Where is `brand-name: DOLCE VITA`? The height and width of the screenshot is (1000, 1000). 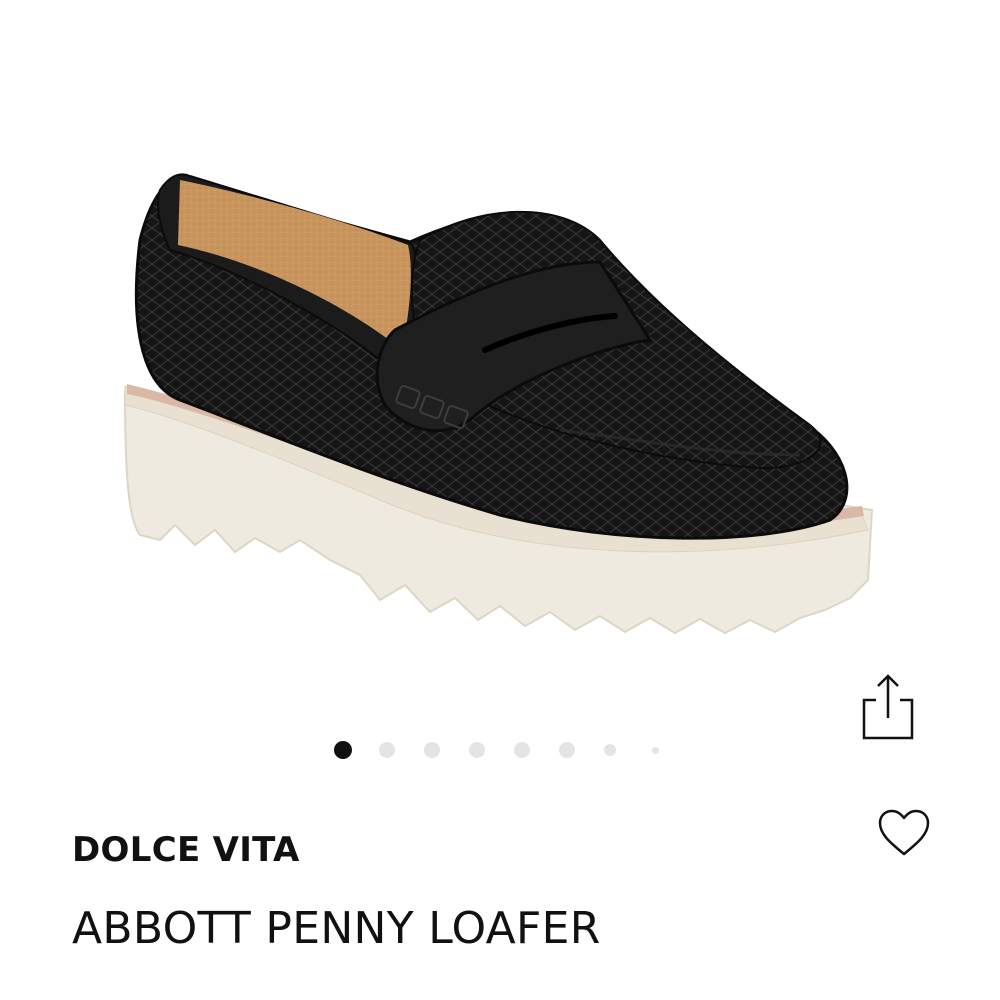
brand-name: DOLCE VITA is located at coordinates (186, 850).